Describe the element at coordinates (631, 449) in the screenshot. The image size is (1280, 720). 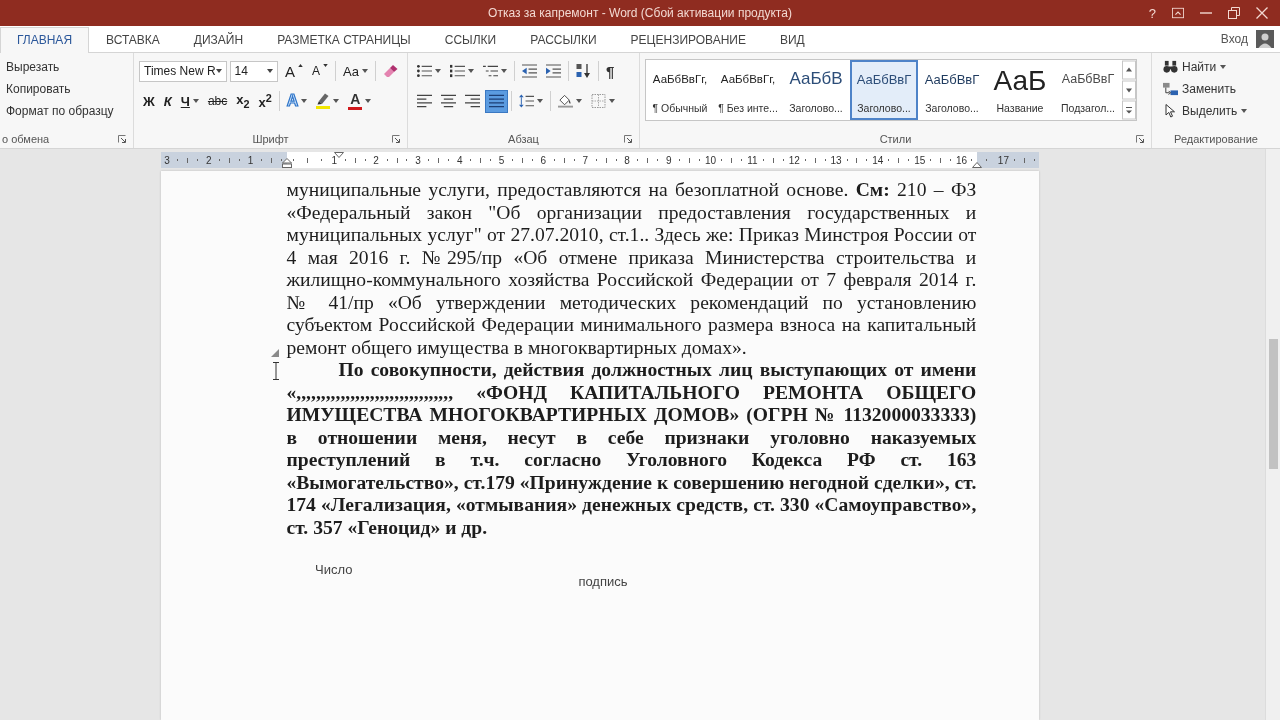
I see `paragraph-text: По совокупности, действия должностных лиц выступающих от имени «,,,,,,,,,,,,,,,,,,,,,,,,,,,,,,,, «ФОНД КАПИТАЛЬНОГО РЕМОНТА ОБЩЕГО ИМУЩЕСТВА МНОГОКВАРТИРНЫХ ДОМОВ» (ОГРН № 1132000033333) в отношении меня, несут в себе признаки уголовно наказуемых преступлений в т.ч. согласно Уголовного Кодекса РФ ст. 163 «Вымогательство», ст.179 «Принуждение к совершению негодной сделки», ст. 174 «Легализация, «отмывания» денежных средств, ст. 330 «Самоуправство», ст. 357 «Геноцид» и др.` at that location.